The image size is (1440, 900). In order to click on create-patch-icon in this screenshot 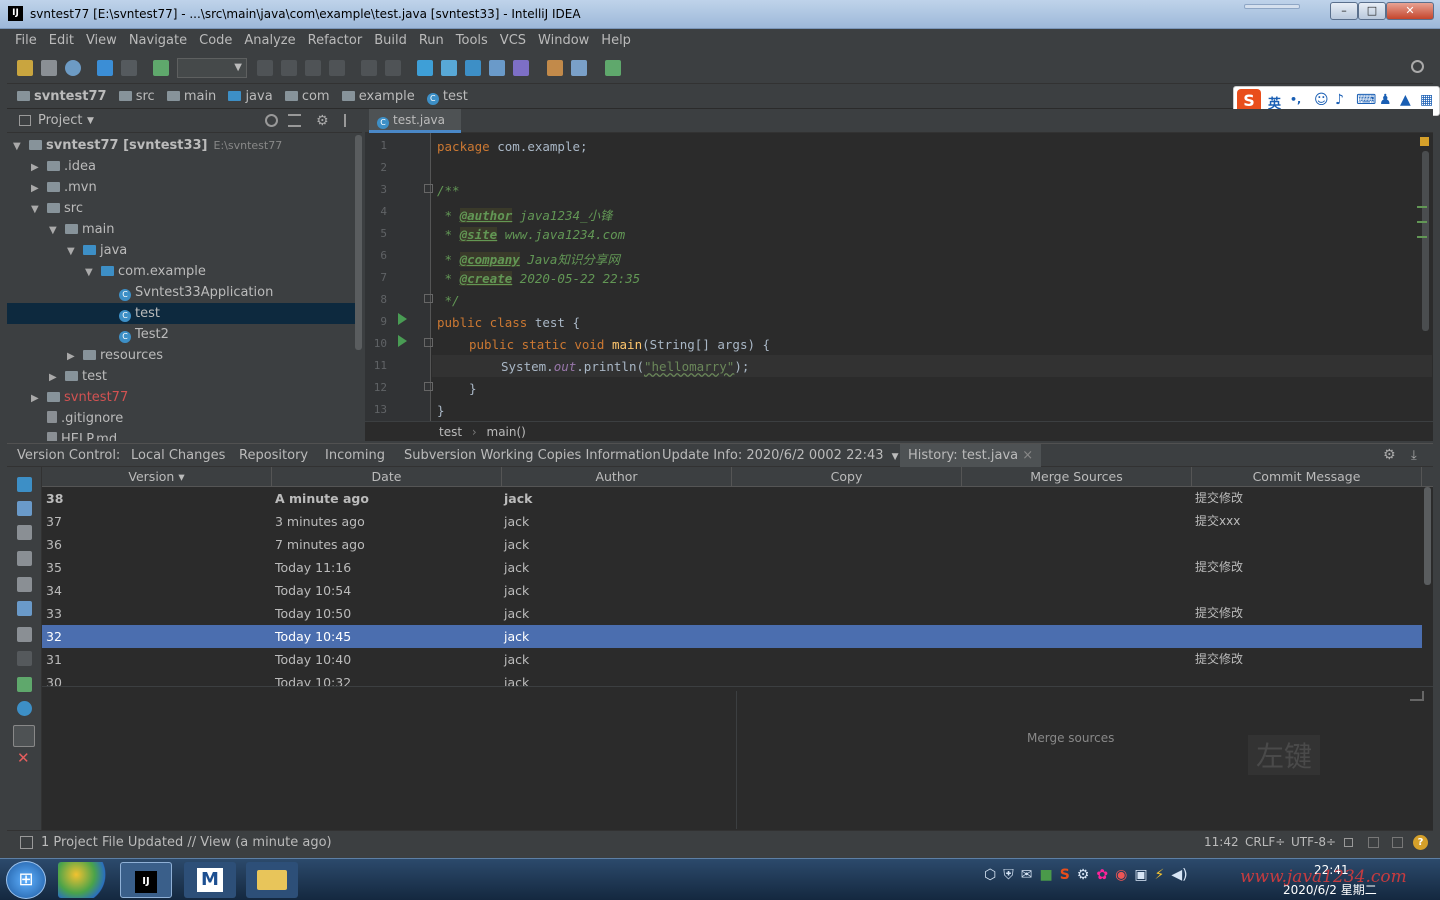, I will do `click(24, 532)`.